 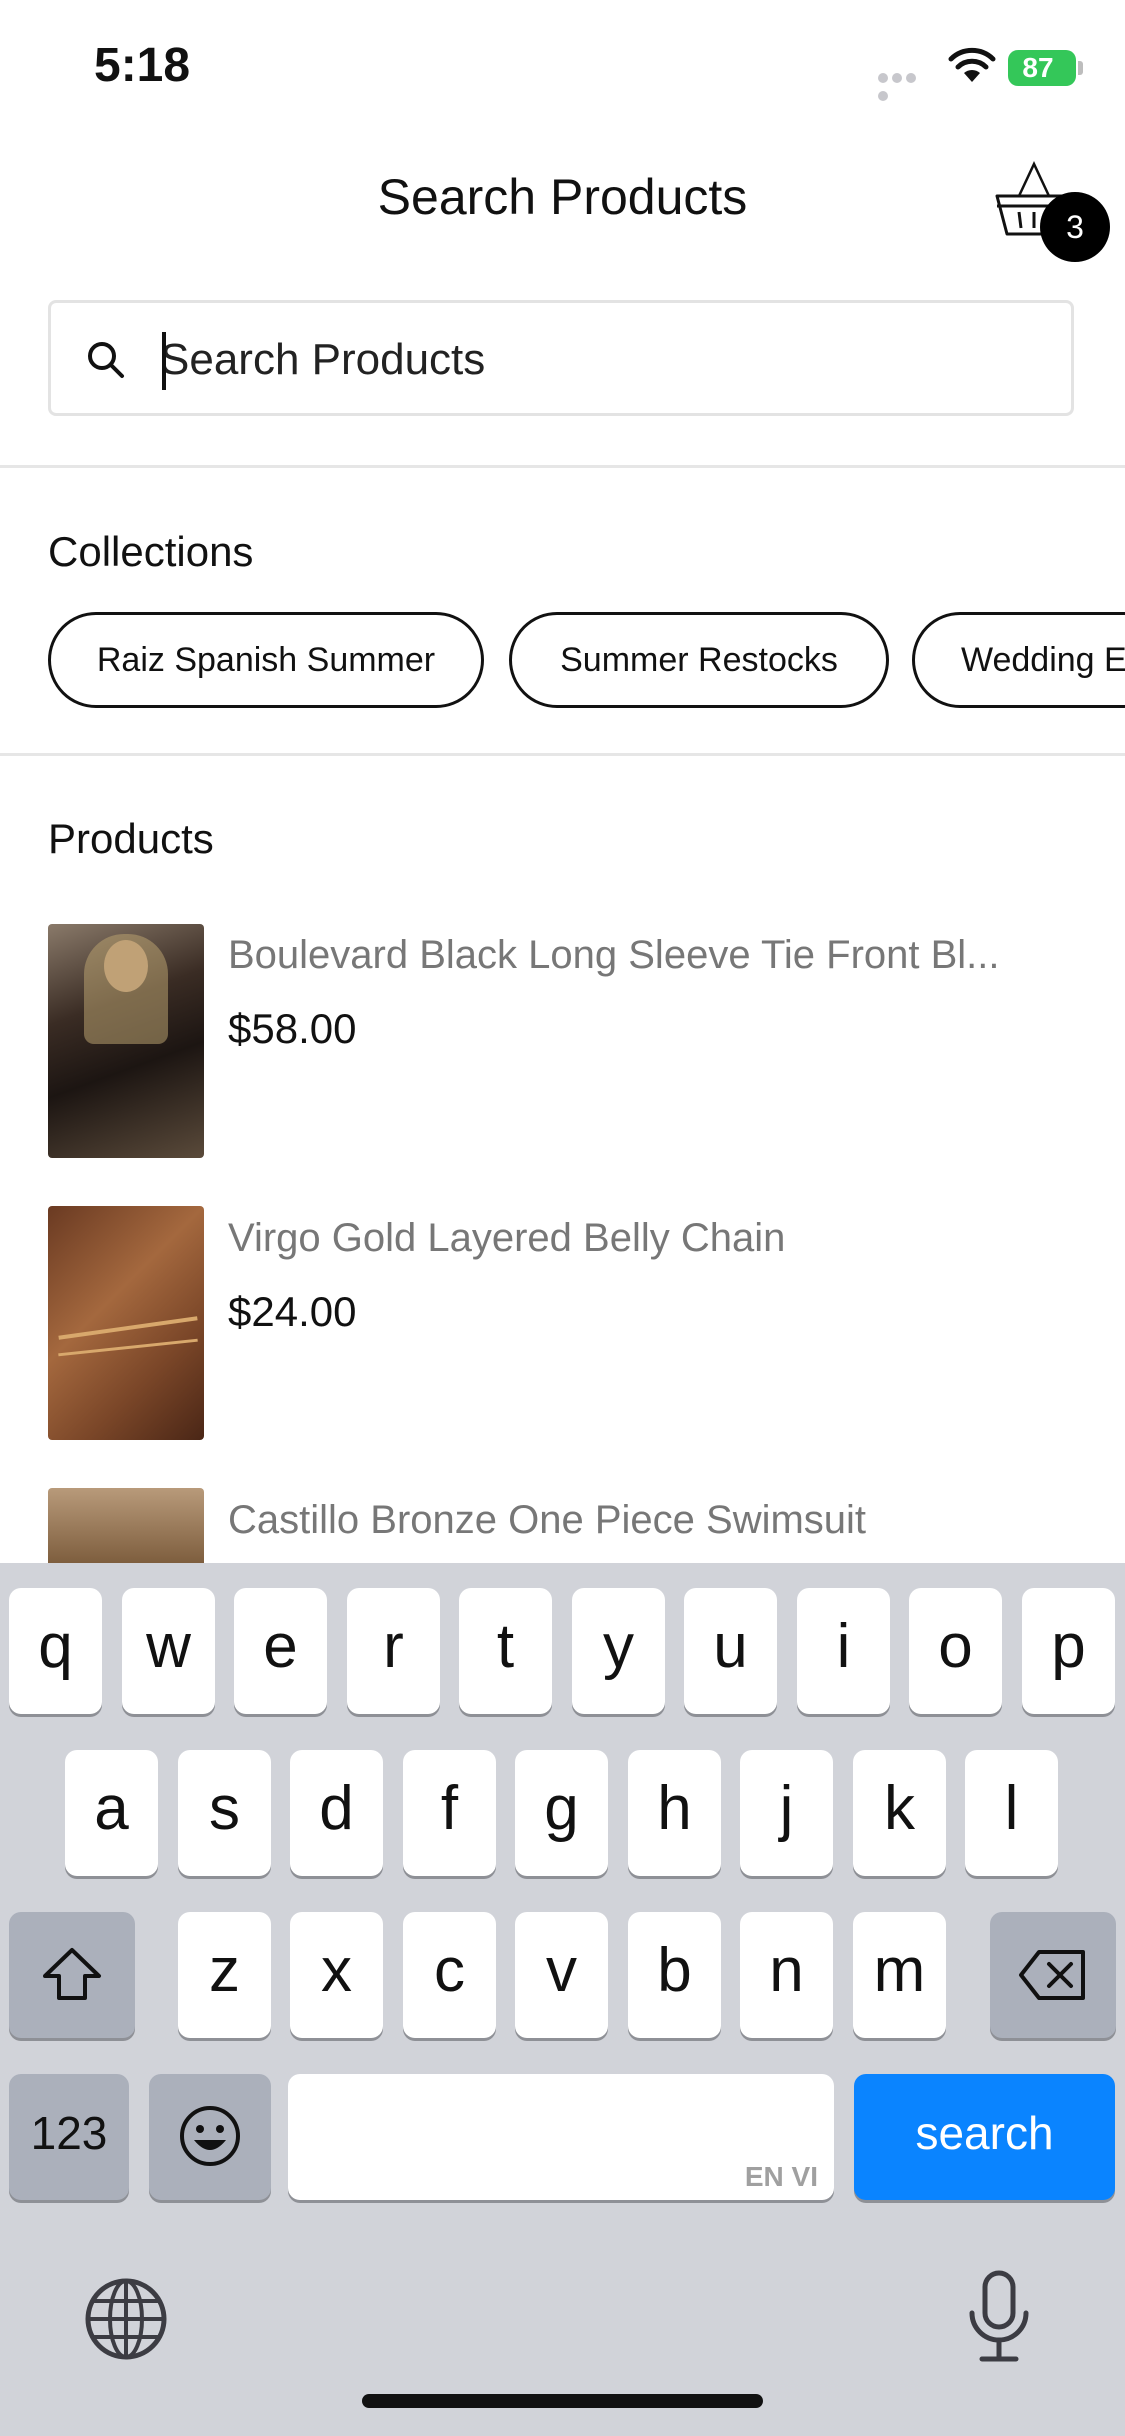 I want to click on product-name: Virgo Gold Layered Belly Chain, so click(x=506, y=1238).